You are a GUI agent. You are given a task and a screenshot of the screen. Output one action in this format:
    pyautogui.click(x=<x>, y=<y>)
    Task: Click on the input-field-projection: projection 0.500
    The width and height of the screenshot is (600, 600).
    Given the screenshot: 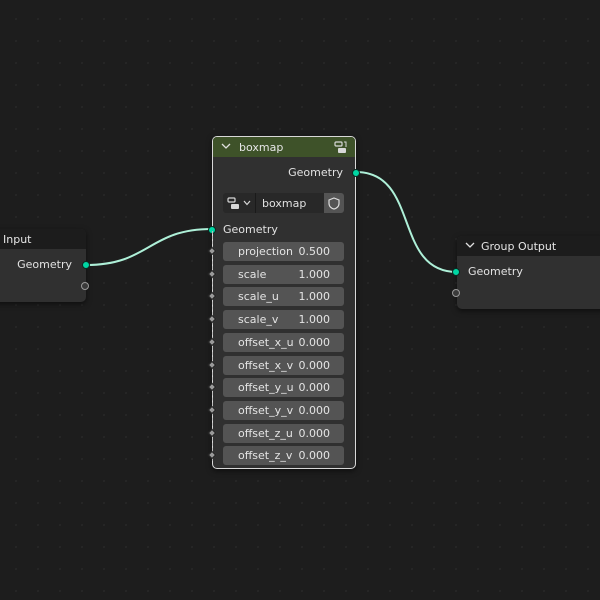 What is the action you would take?
    pyautogui.click(x=283, y=251)
    